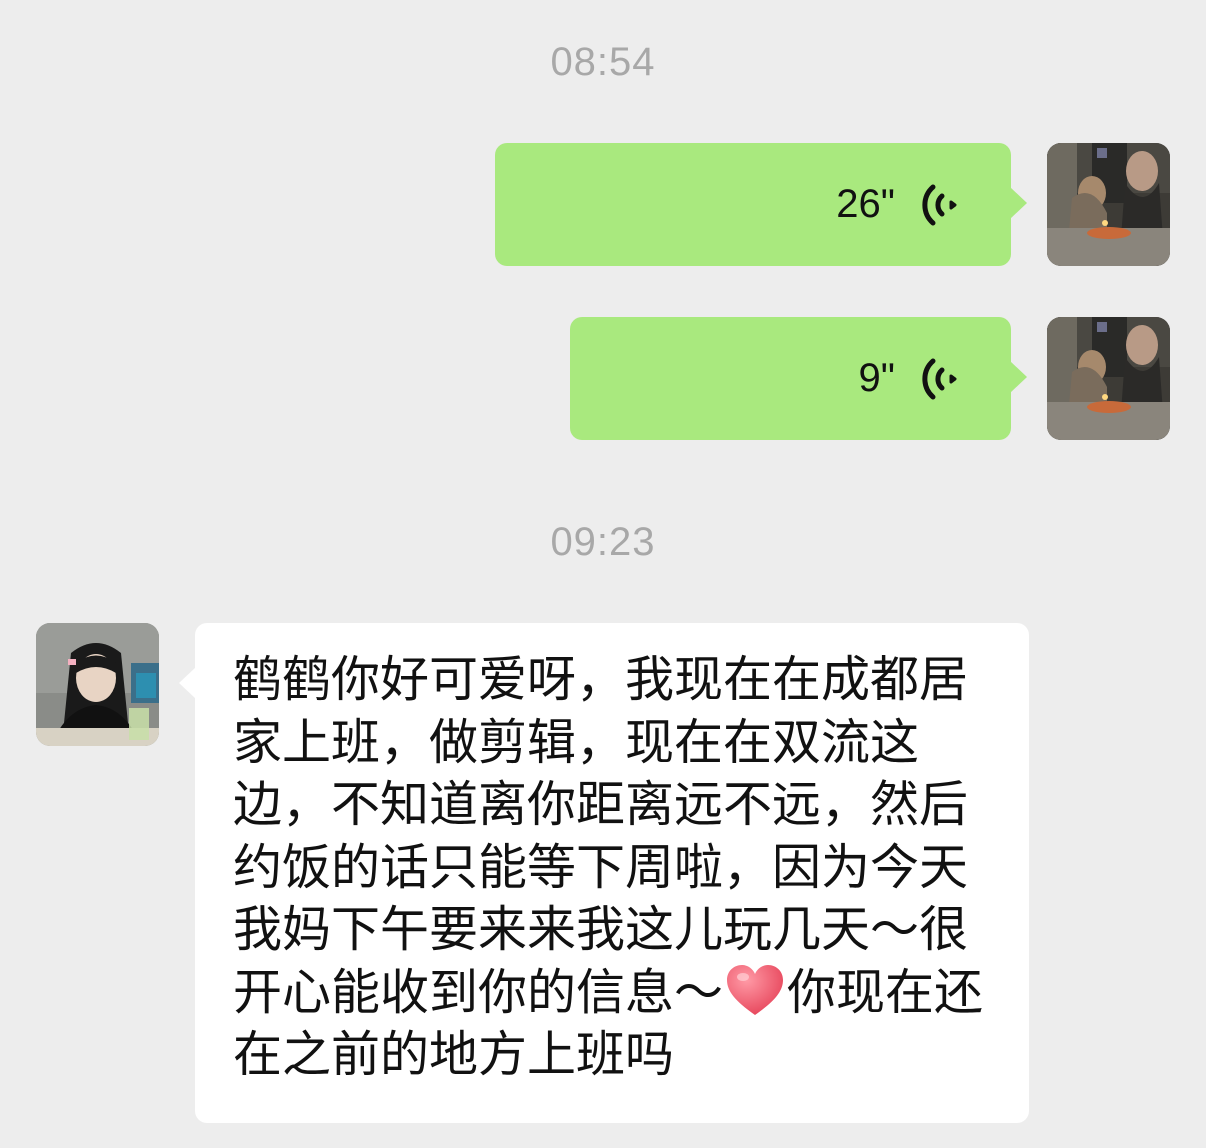 The width and height of the screenshot is (1206, 1148). What do you see at coordinates (603, 62) in the screenshot?
I see `timestamp: 08:54` at bounding box center [603, 62].